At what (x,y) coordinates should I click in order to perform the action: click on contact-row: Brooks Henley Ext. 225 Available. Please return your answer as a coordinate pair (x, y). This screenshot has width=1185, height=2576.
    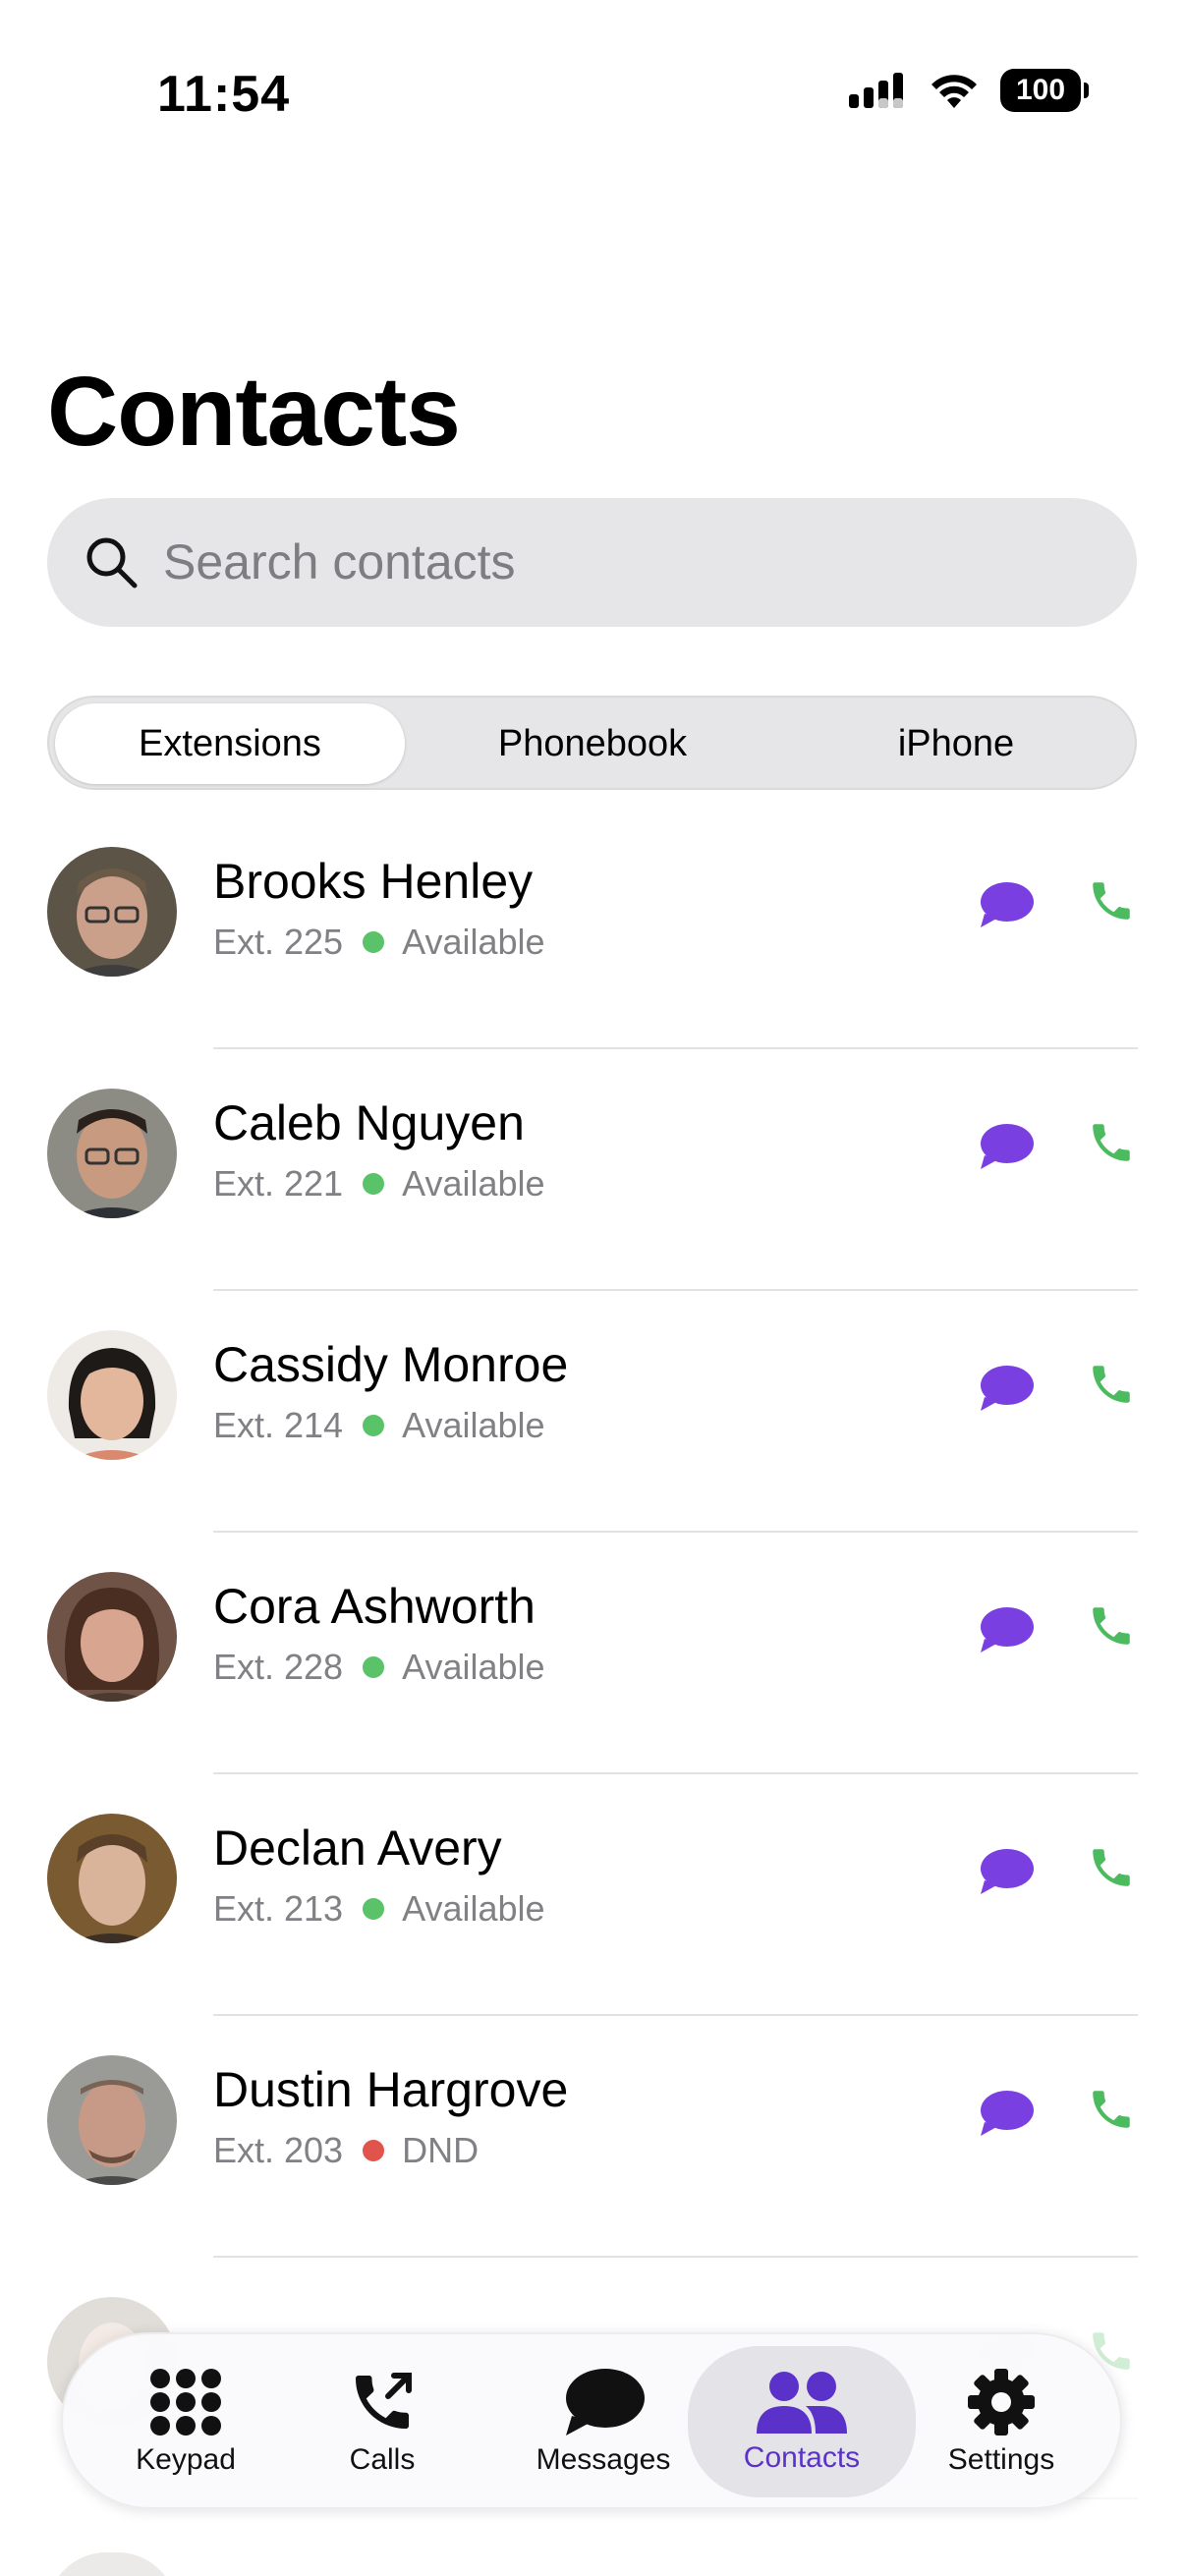
    Looking at the image, I should click on (592, 928).